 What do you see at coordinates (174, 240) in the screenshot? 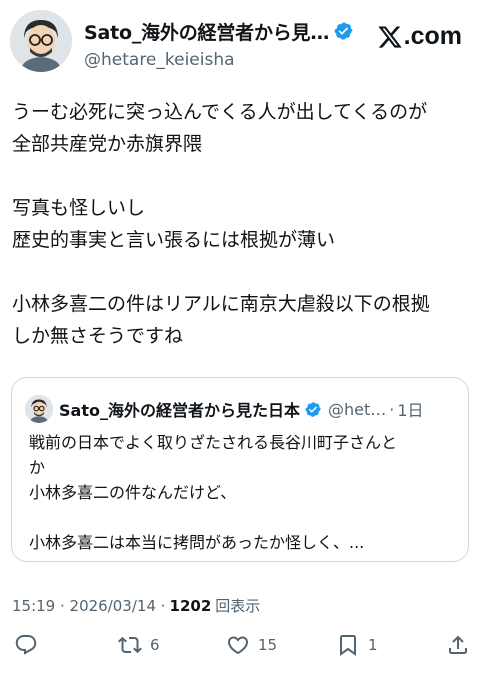
I see `tweet-line: 歴史的事実と言い張るには根拠が薄い` at bounding box center [174, 240].